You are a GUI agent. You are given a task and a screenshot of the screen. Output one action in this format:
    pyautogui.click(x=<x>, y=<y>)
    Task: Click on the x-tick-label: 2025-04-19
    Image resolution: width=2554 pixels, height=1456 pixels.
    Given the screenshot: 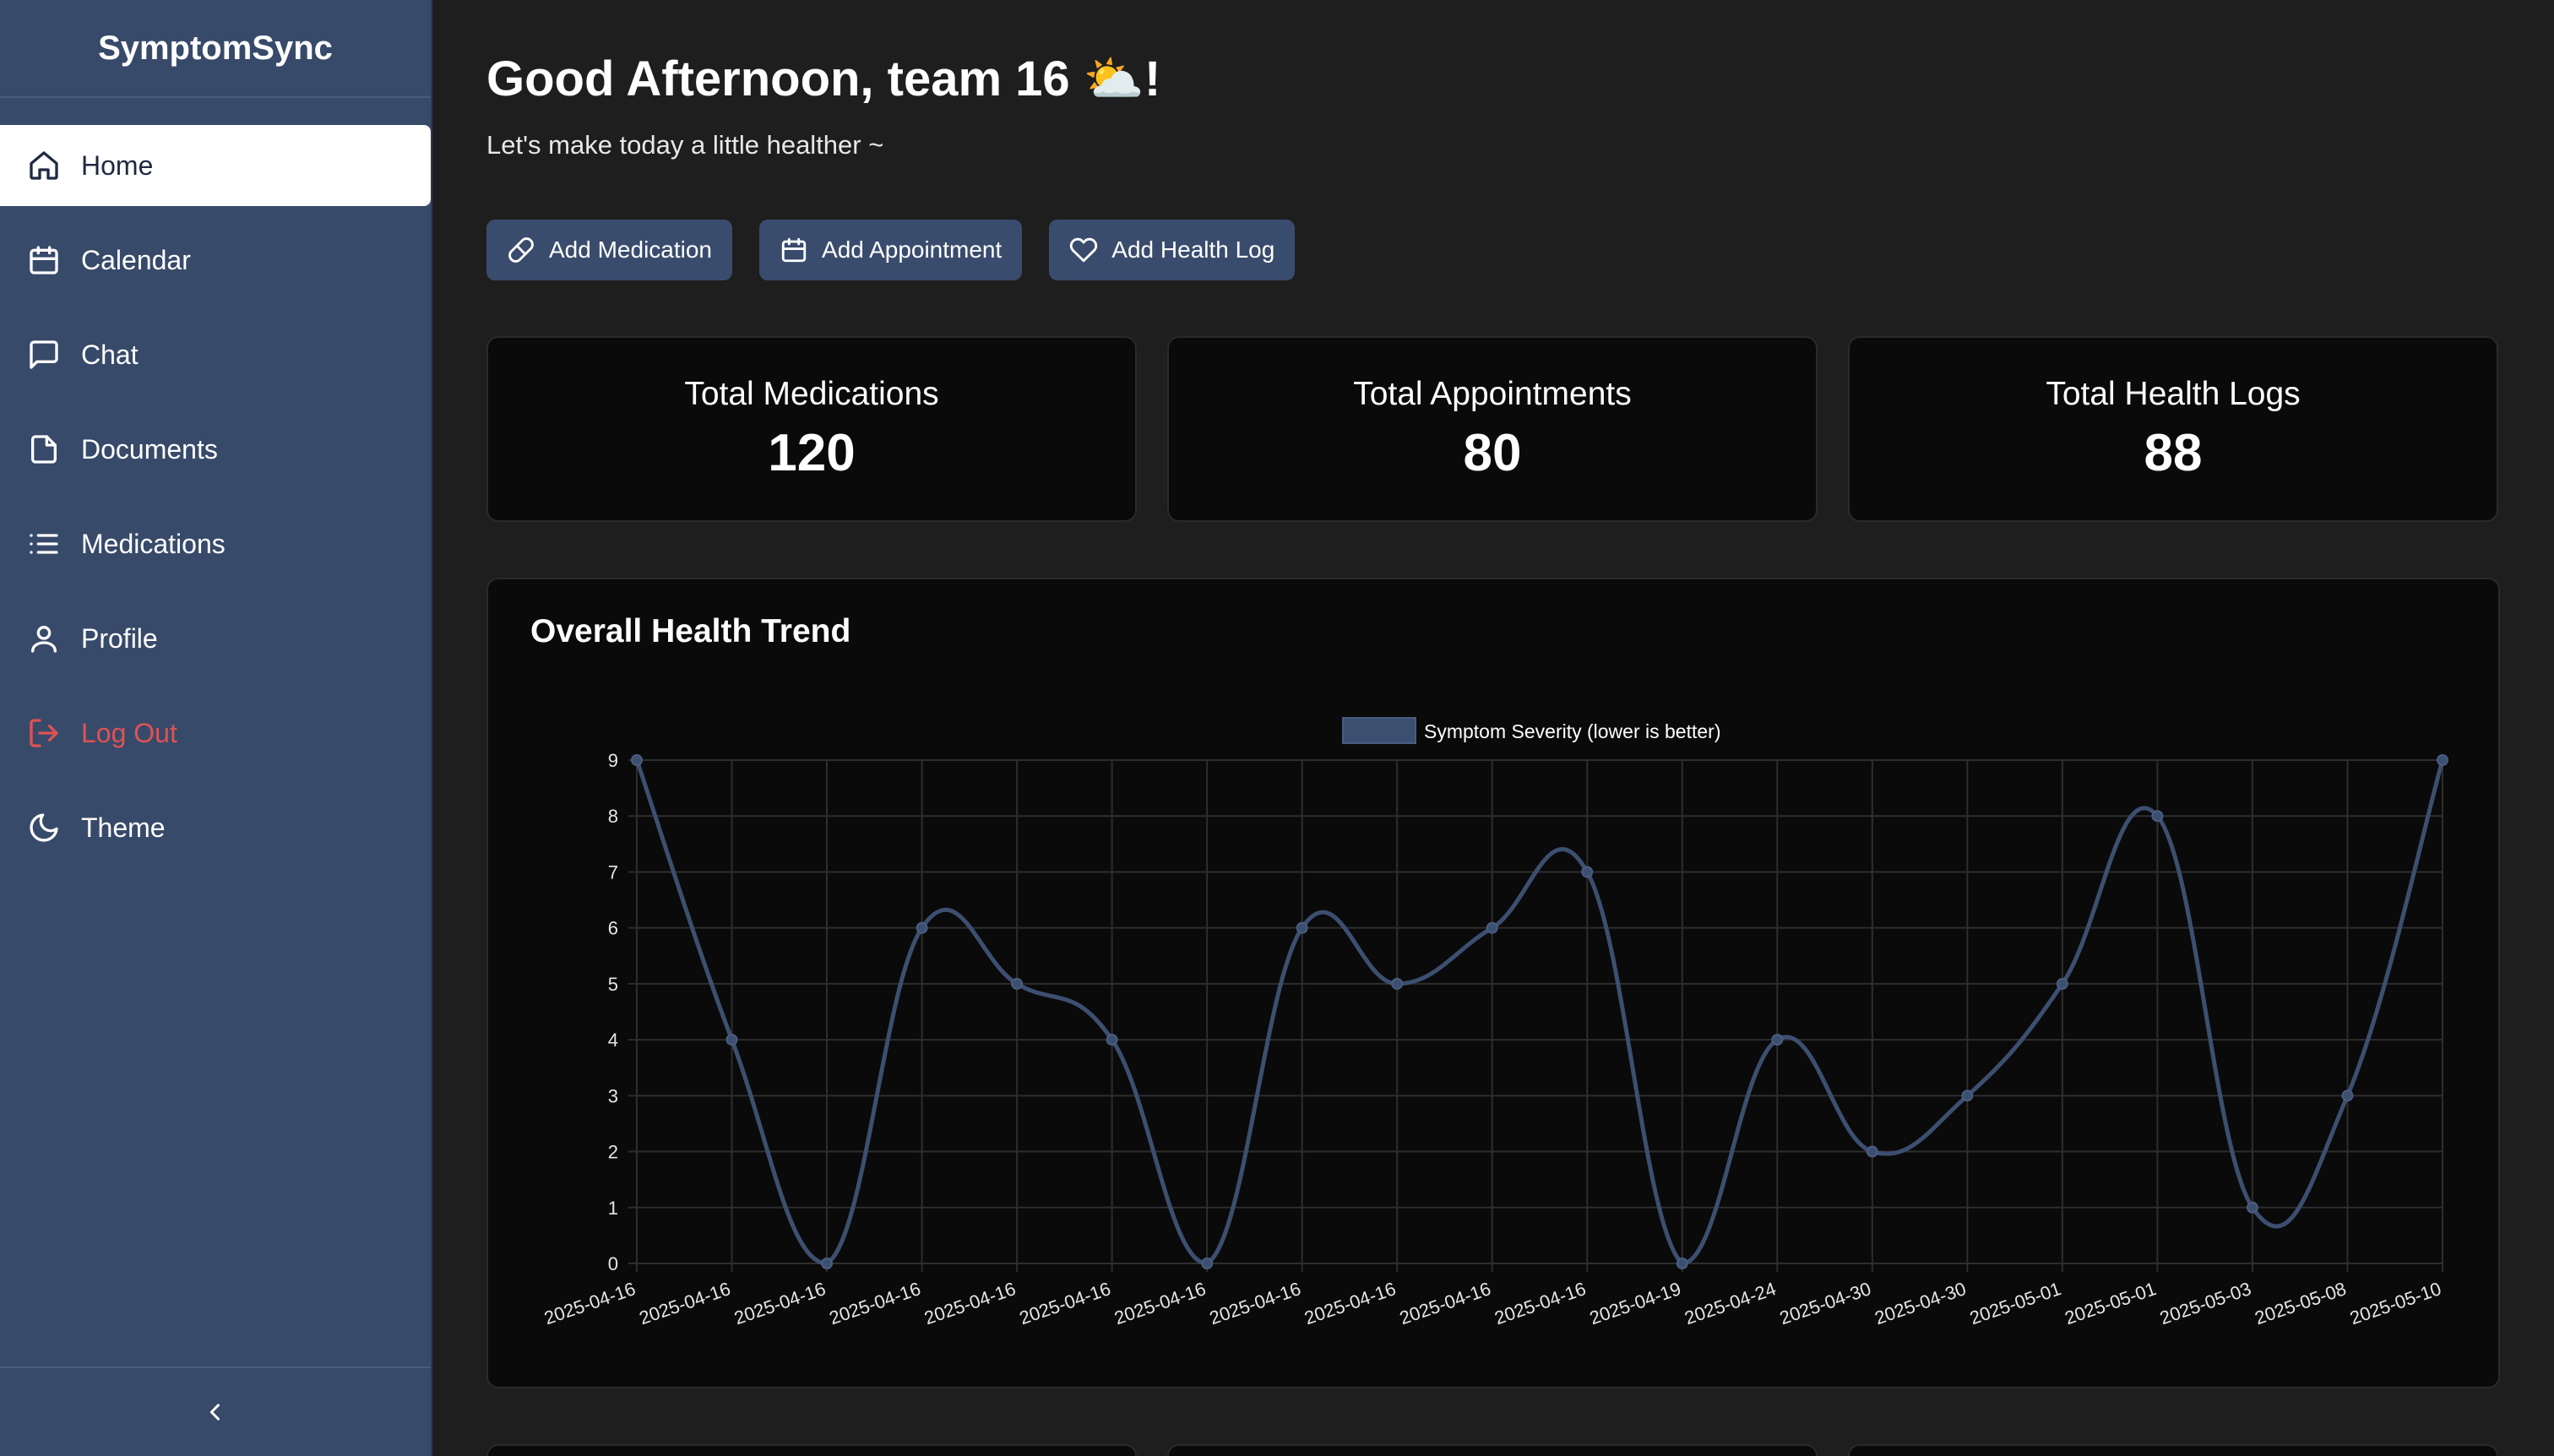 What is the action you would take?
    pyautogui.click(x=1635, y=1303)
    